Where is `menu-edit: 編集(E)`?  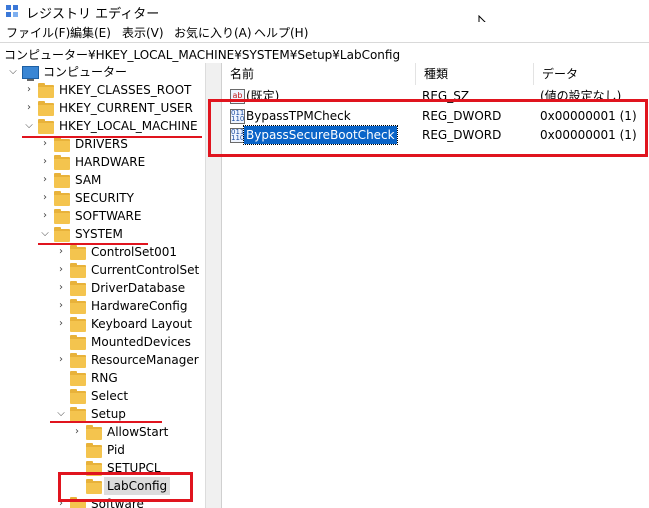
menu-edit: 編集(E) is located at coordinates (90, 32).